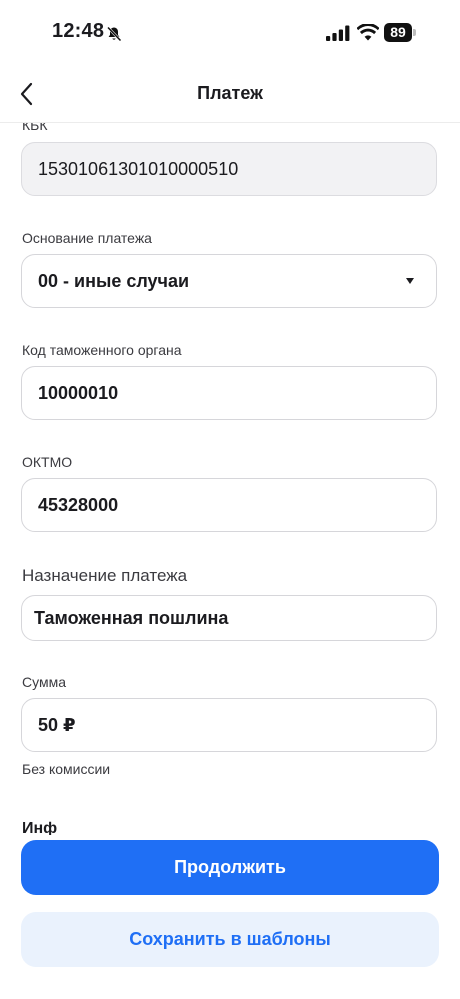 This screenshot has width=460, height=999. Describe the element at coordinates (102, 350) in the screenshot. I see `customs-code-label: Код таможенного органа` at that location.